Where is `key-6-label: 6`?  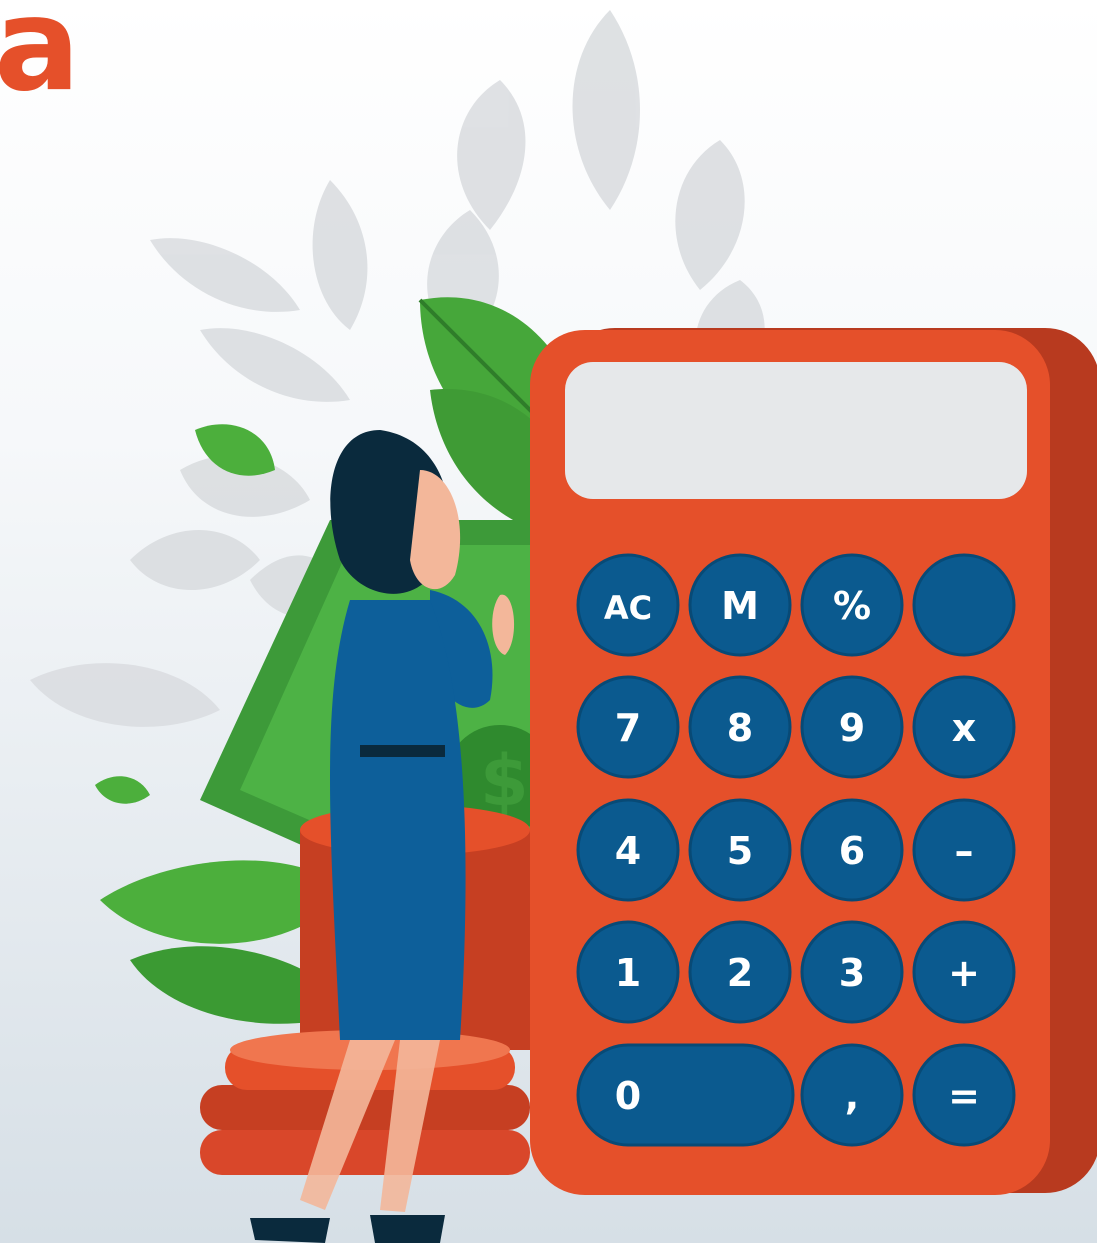 key-6-label: 6 is located at coordinates (852, 851).